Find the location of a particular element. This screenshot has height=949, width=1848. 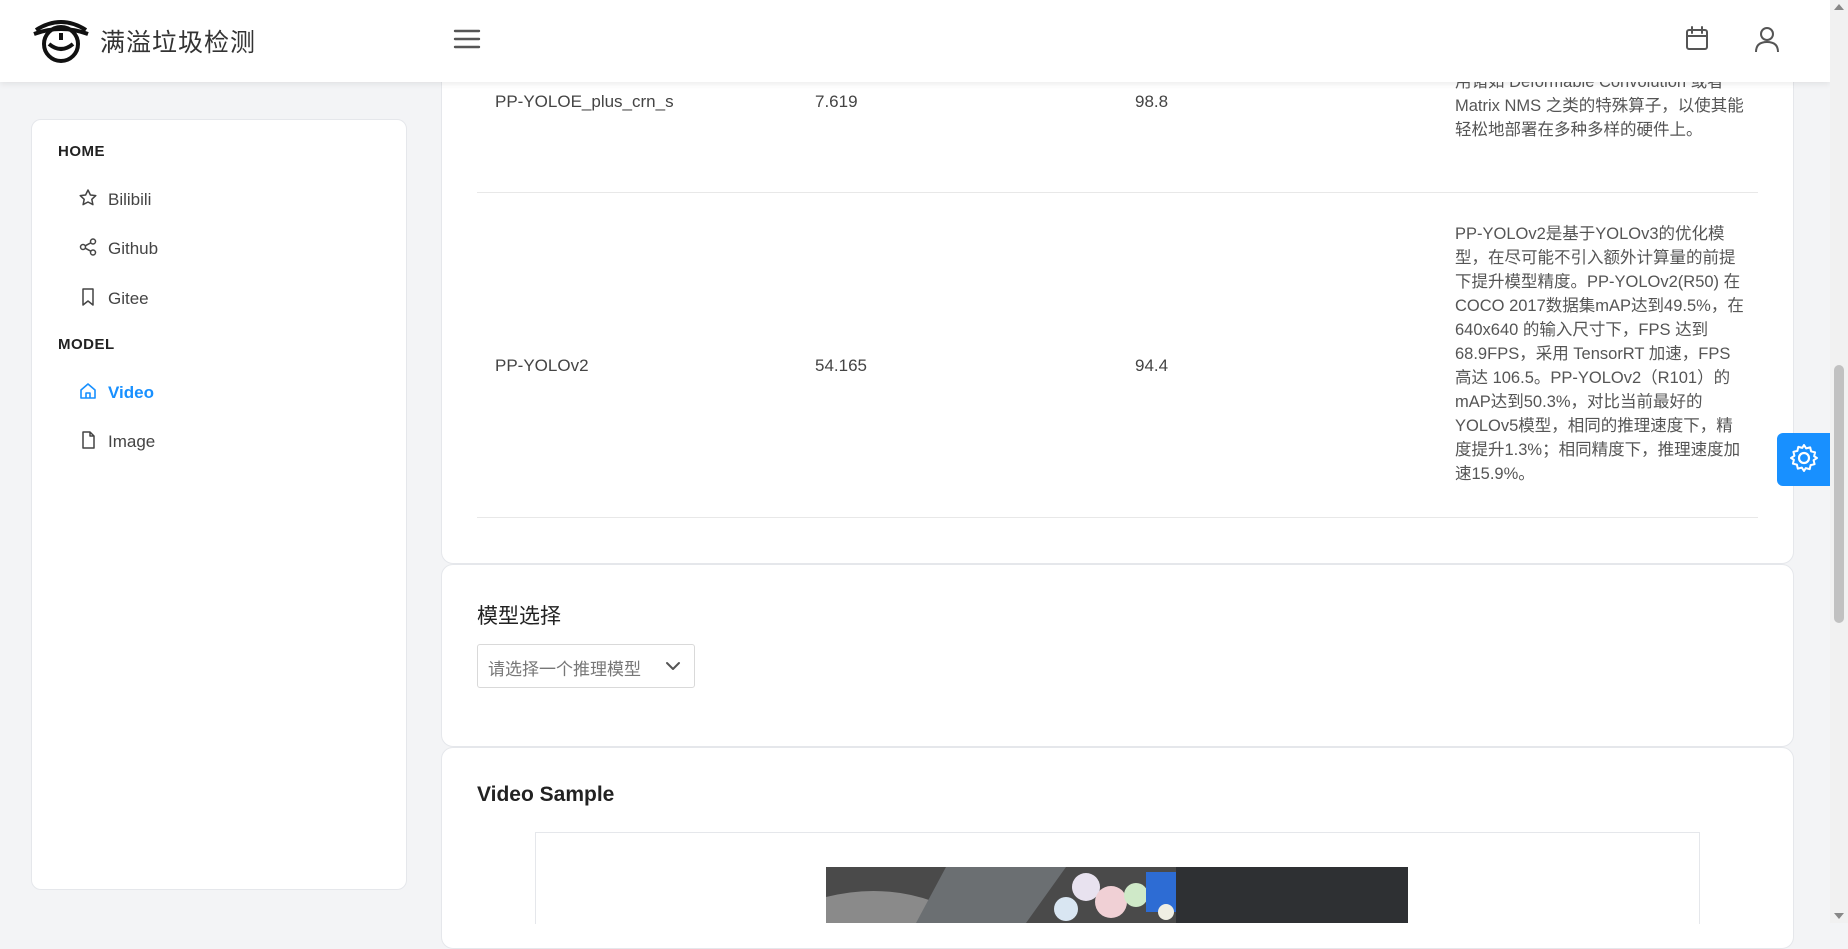

gear-icon is located at coordinates (1804, 460).